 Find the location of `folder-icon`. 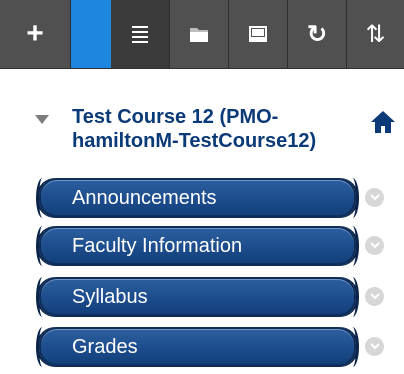

folder-icon is located at coordinates (199, 34).